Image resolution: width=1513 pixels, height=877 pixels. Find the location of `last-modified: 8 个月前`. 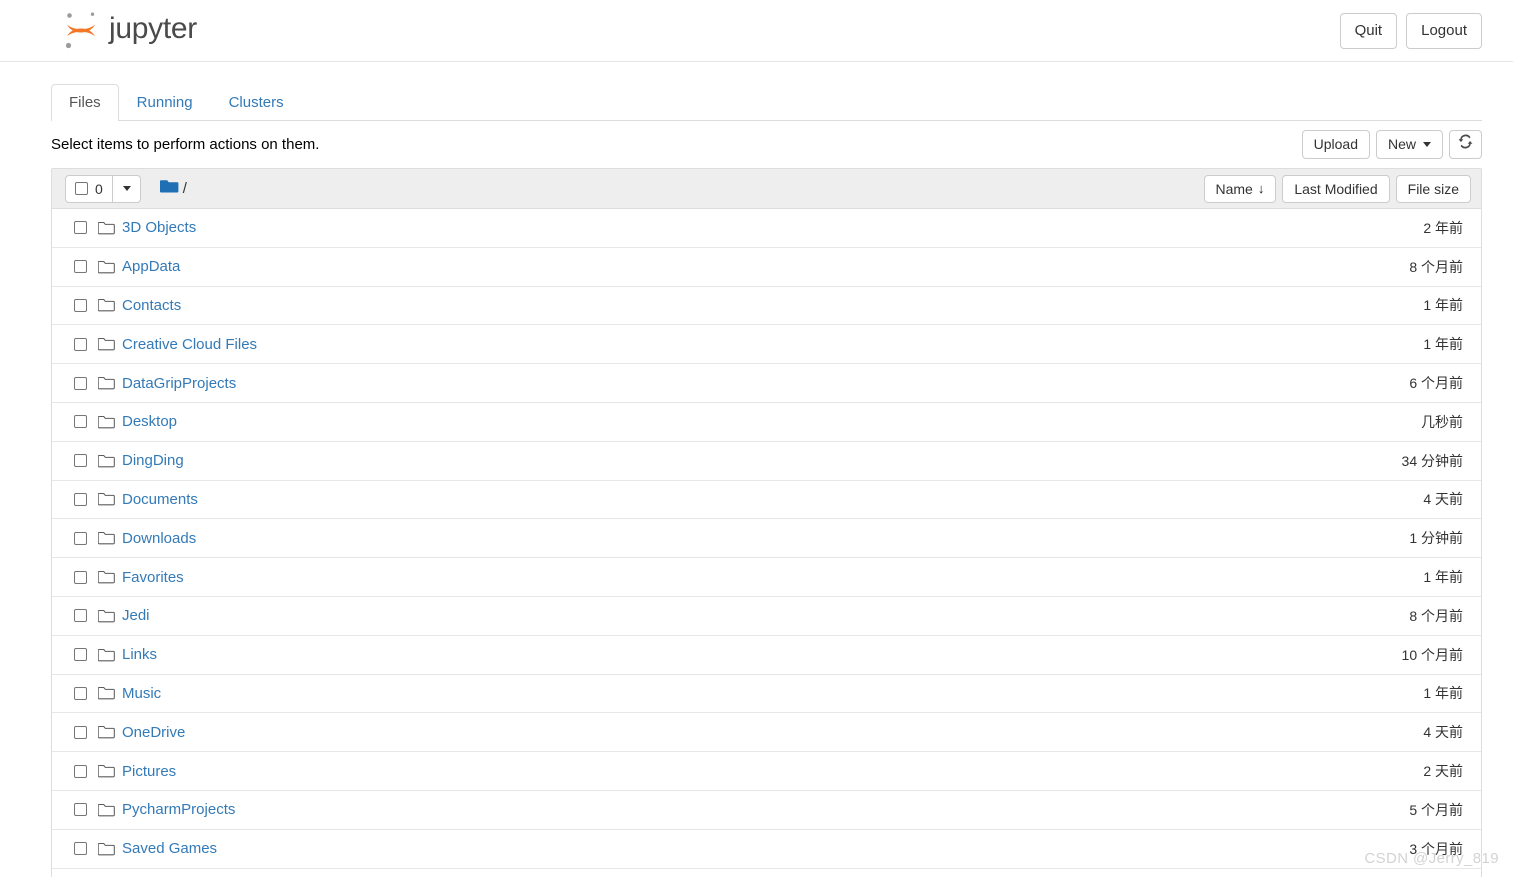

last-modified: 8 个月前 is located at coordinates (1436, 266).